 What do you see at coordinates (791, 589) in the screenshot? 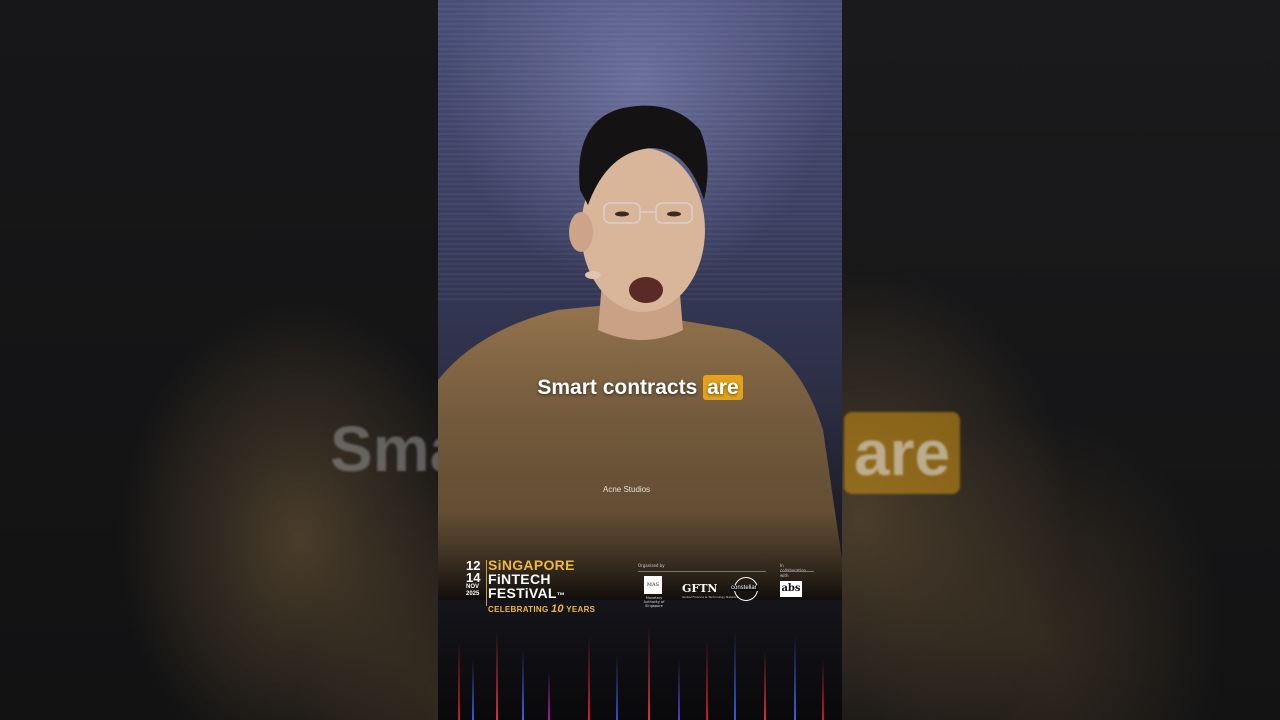
I see `abs-logo: abs` at bounding box center [791, 589].